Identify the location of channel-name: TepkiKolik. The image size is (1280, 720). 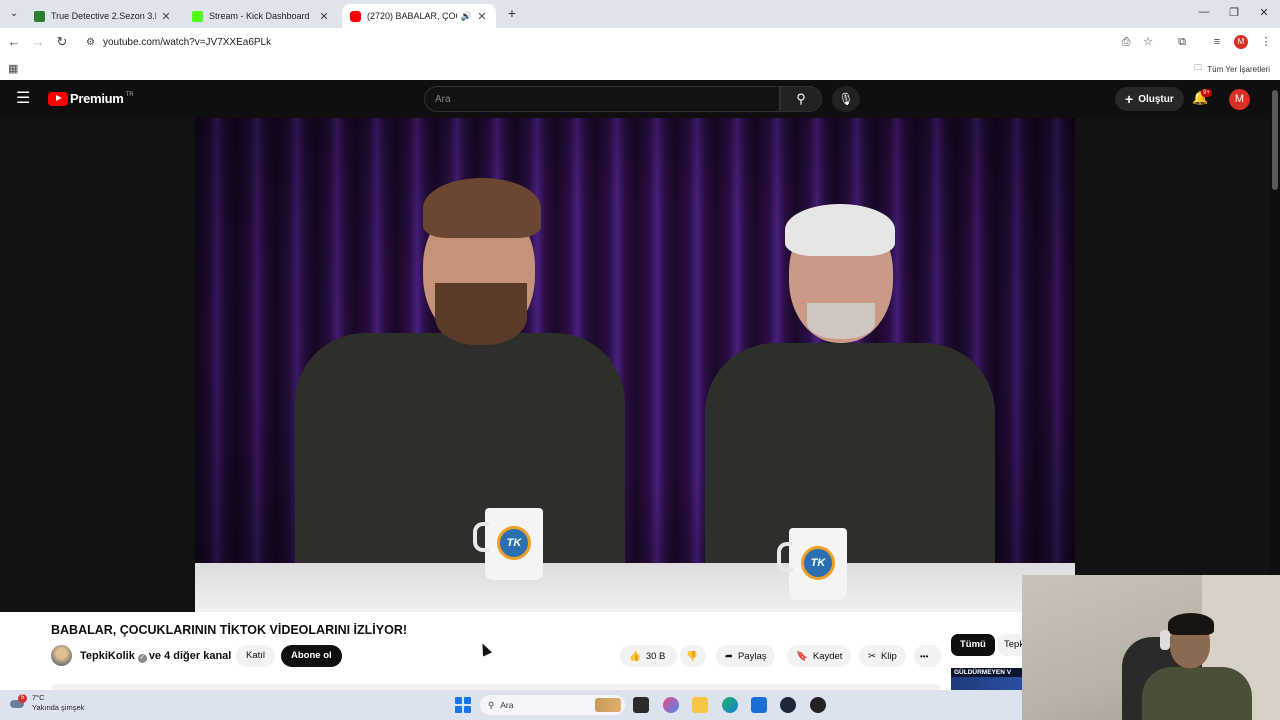
(107, 656).